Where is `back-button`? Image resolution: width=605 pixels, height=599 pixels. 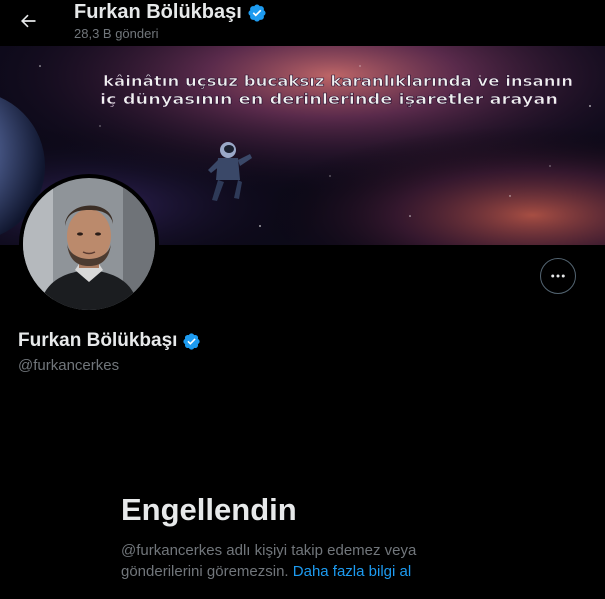
back-button is located at coordinates (28, 21).